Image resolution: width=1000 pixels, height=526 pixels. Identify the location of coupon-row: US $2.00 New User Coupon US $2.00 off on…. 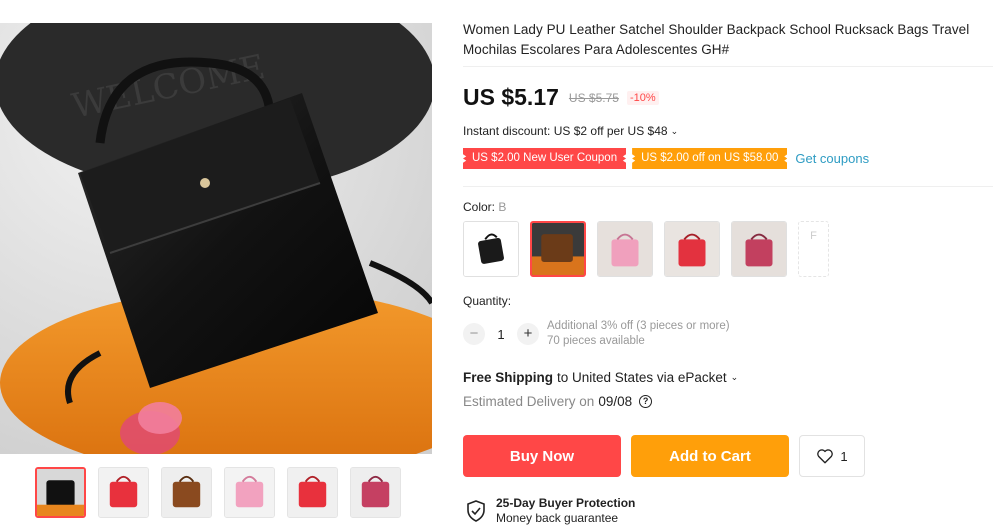
(666, 158).